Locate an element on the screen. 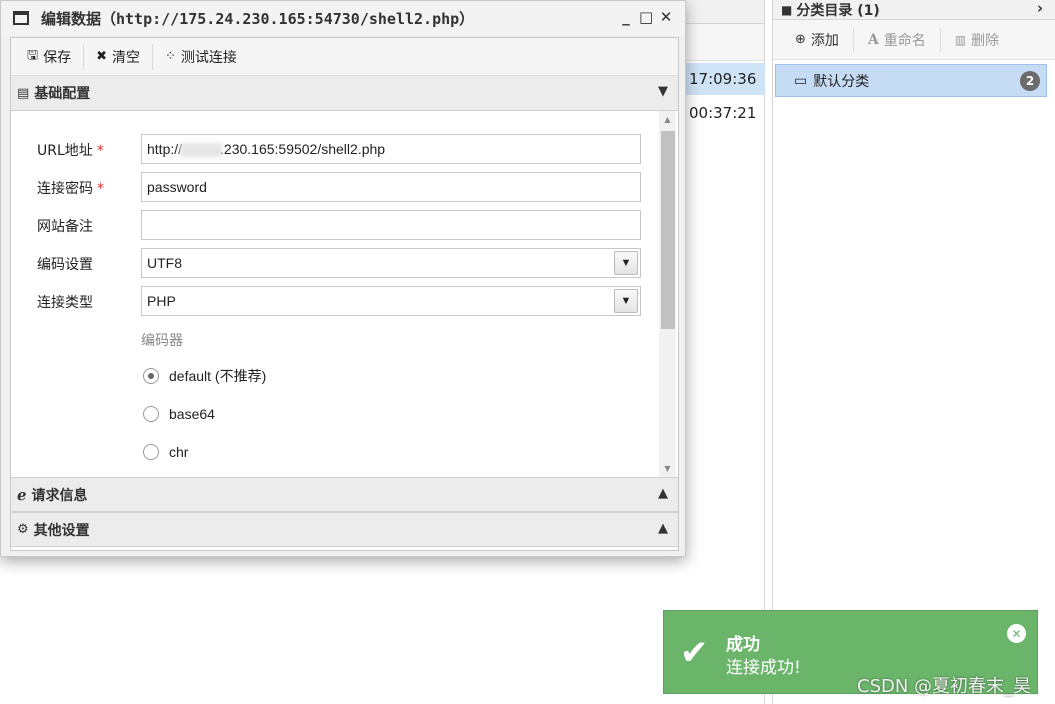  window-icon is located at coordinates (21, 18).